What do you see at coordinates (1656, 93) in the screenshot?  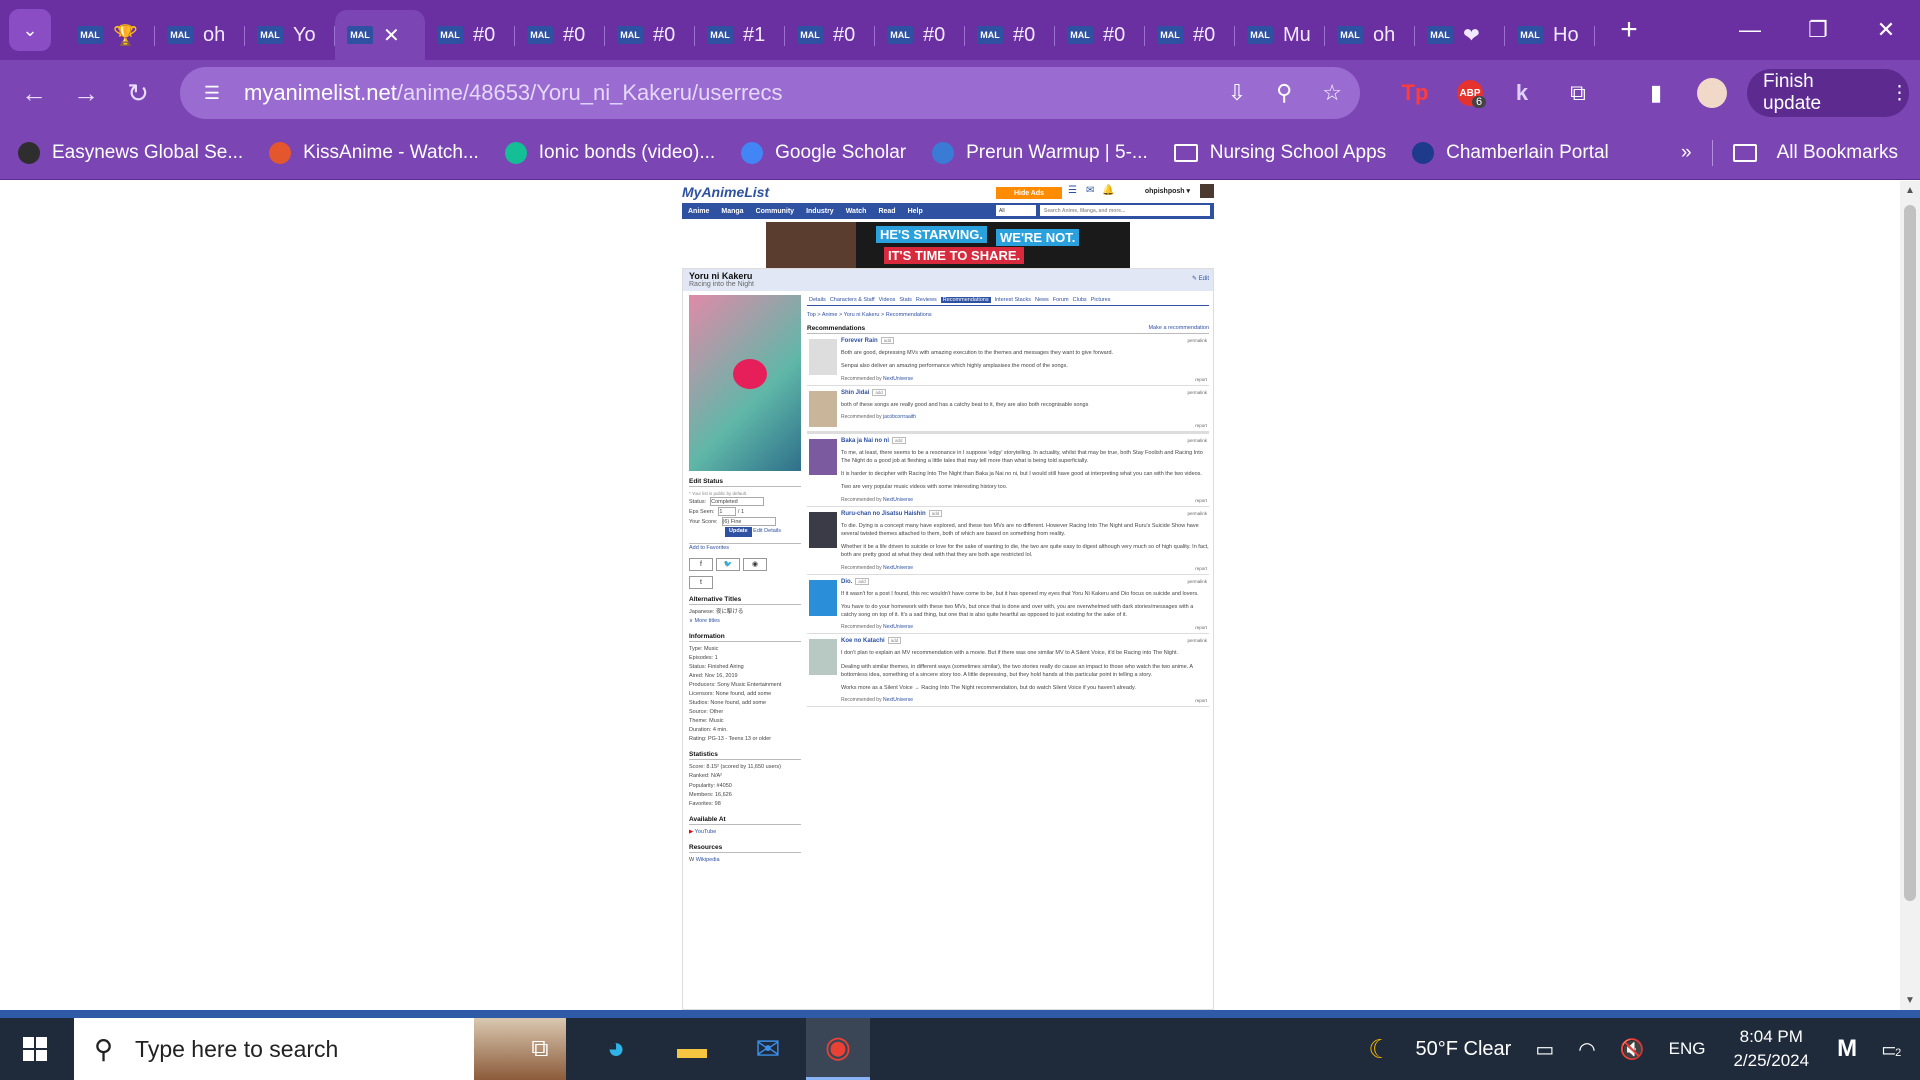 I see `side-panel-icon: ▮` at bounding box center [1656, 93].